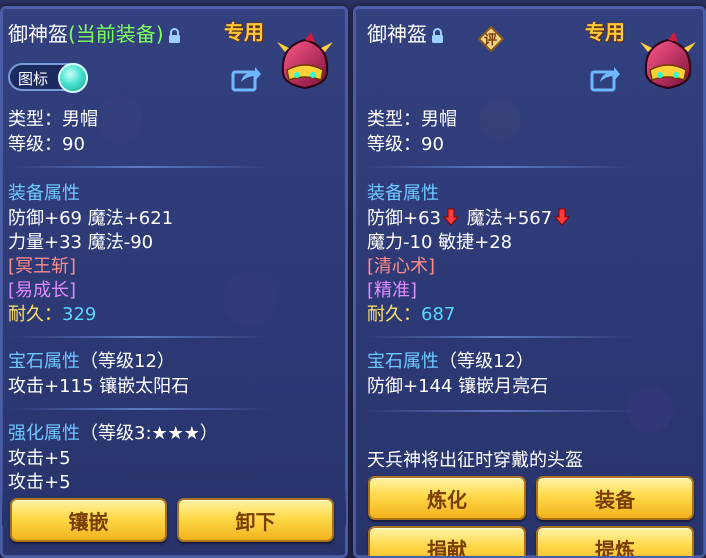  Describe the element at coordinates (79, 314) in the screenshot. I see `durability-value: 329` at that location.